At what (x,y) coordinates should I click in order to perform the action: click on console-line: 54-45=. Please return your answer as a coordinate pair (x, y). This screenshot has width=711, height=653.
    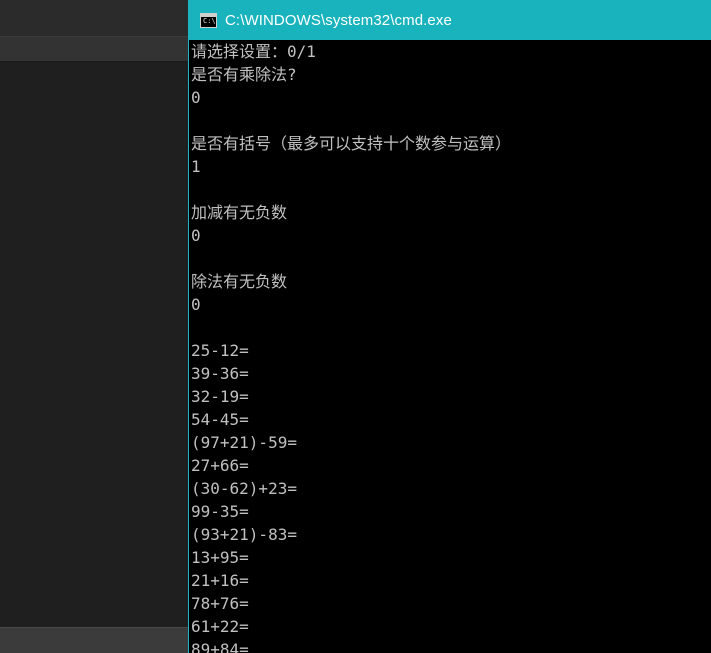
    Looking at the image, I should click on (220, 419).